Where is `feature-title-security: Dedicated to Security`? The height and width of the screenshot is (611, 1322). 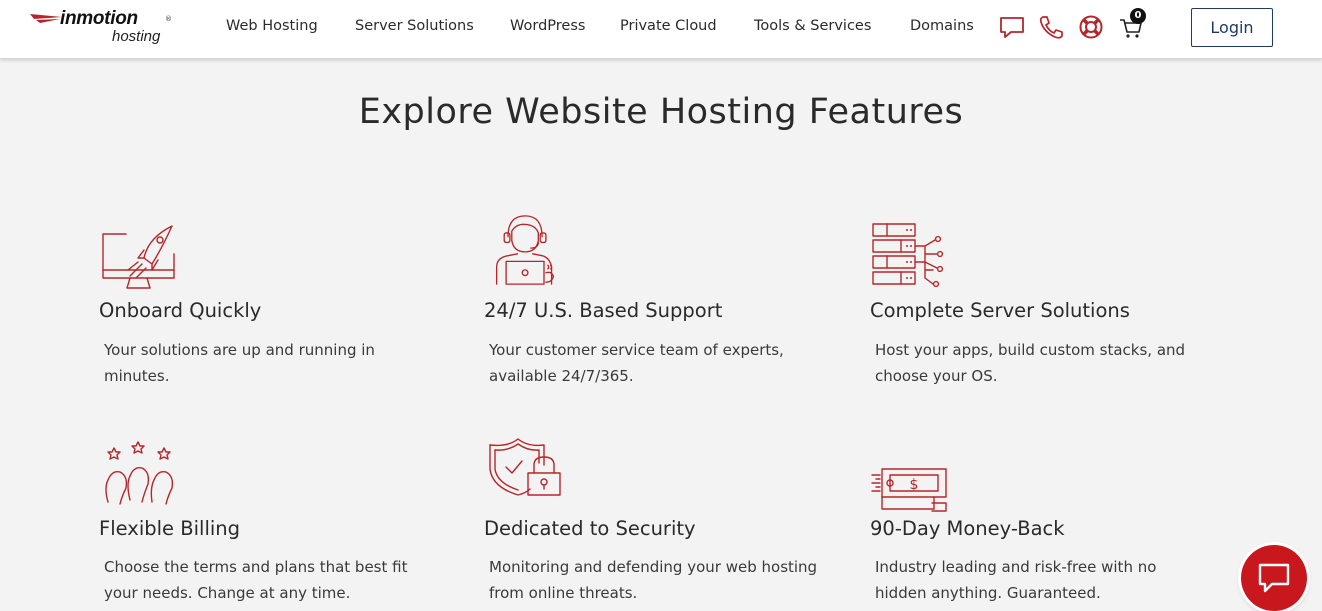
feature-title-security: Dedicated to Security is located at coordinates (590, 528).